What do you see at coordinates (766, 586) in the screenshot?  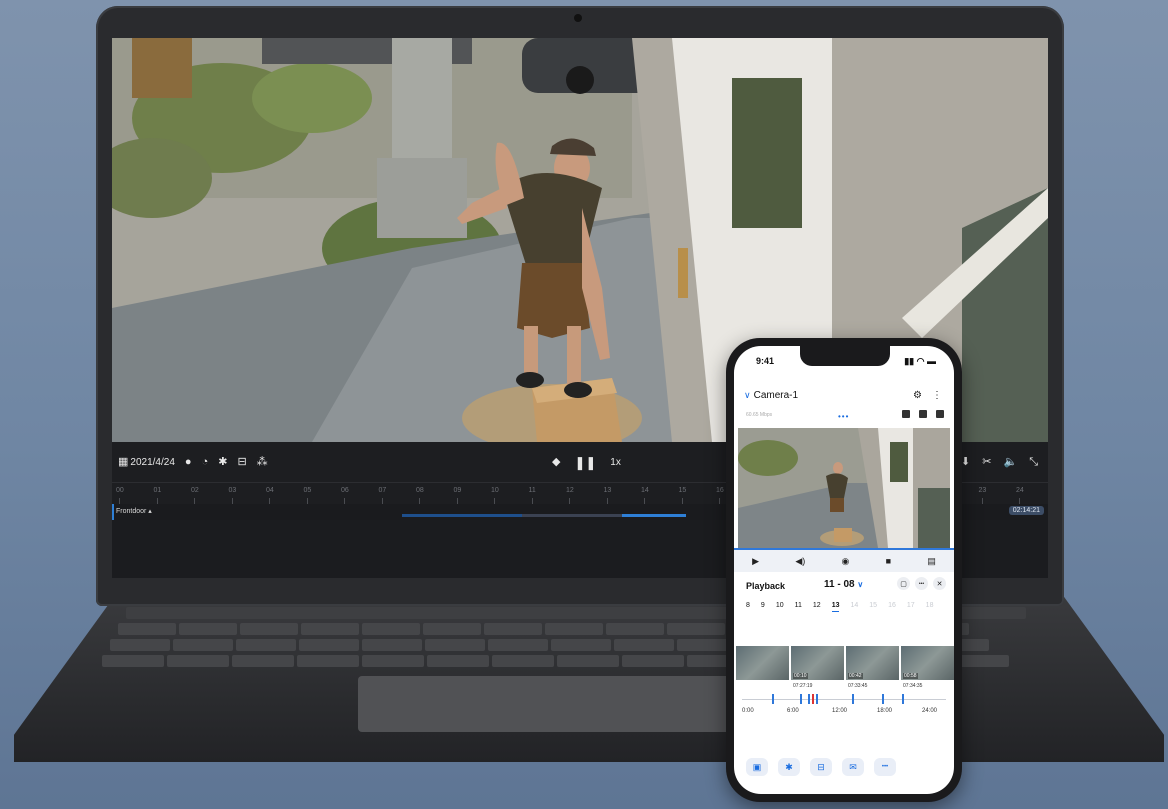 I see `playback-title: Playback` at bounding box center [766, 586].